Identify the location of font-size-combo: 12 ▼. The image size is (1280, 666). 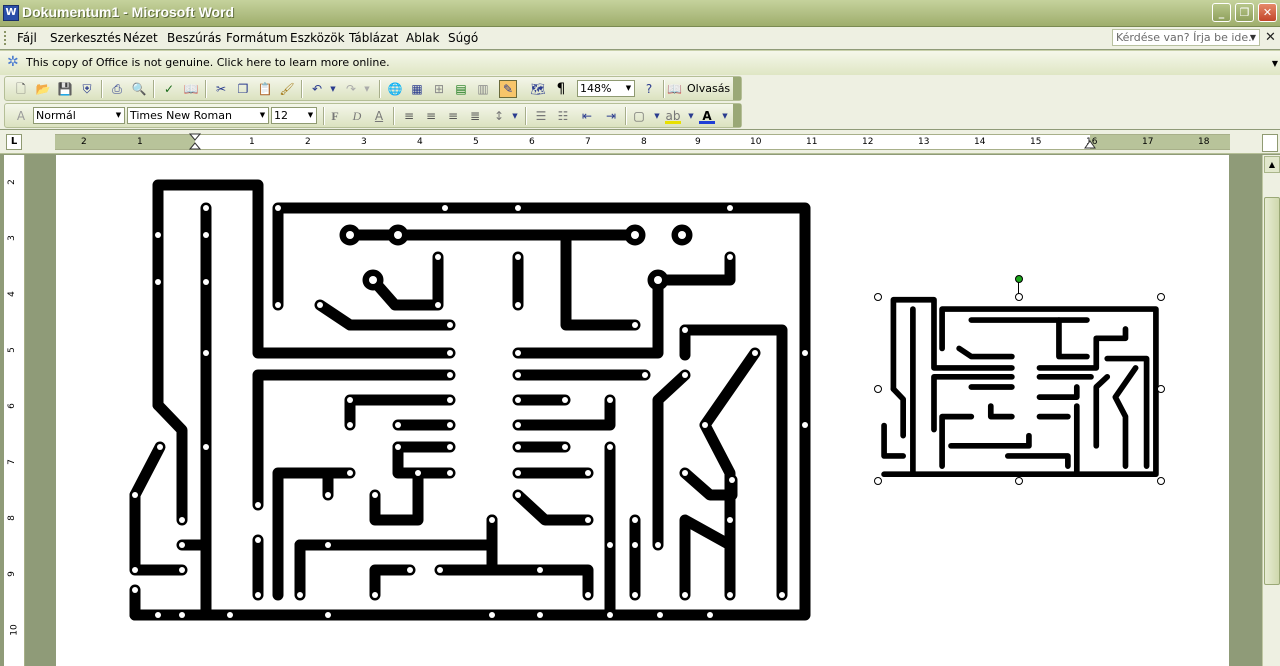
(294, 115).